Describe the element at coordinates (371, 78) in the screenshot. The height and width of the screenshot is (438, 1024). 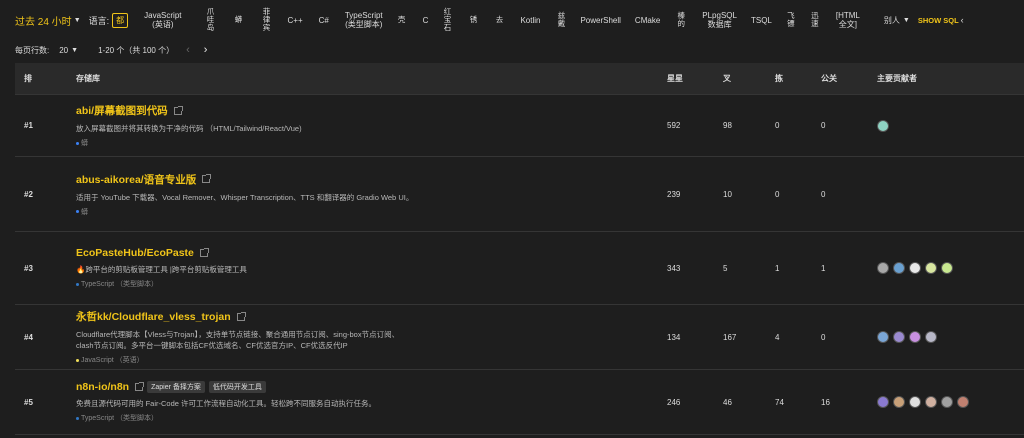
I see `header-repo: 存储库` at that location.